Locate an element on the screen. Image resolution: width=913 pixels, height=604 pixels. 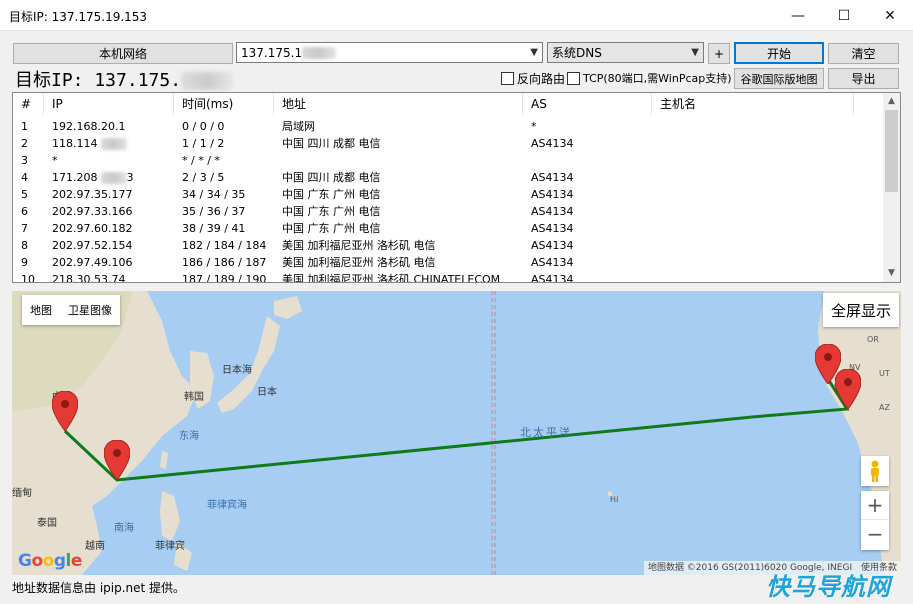
column-header: AS is located at coordinates (587, 104).